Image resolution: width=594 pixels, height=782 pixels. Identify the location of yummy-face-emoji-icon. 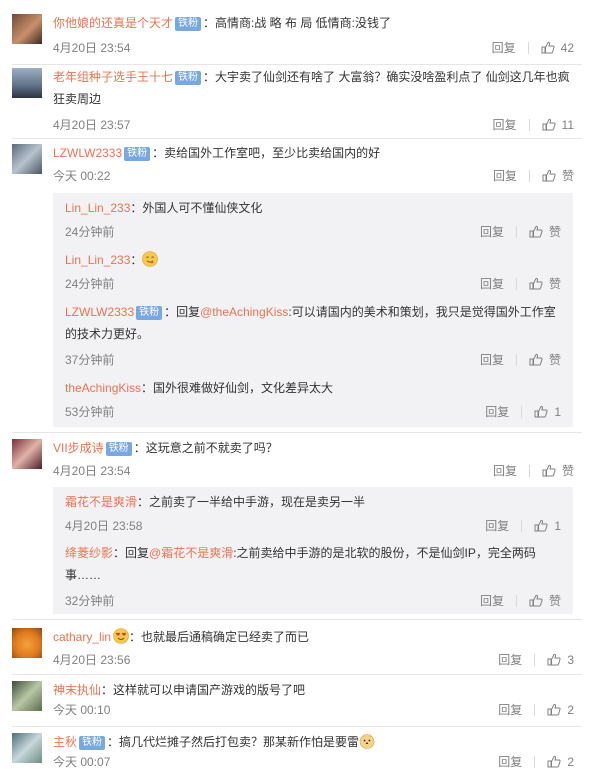
(150, 259).